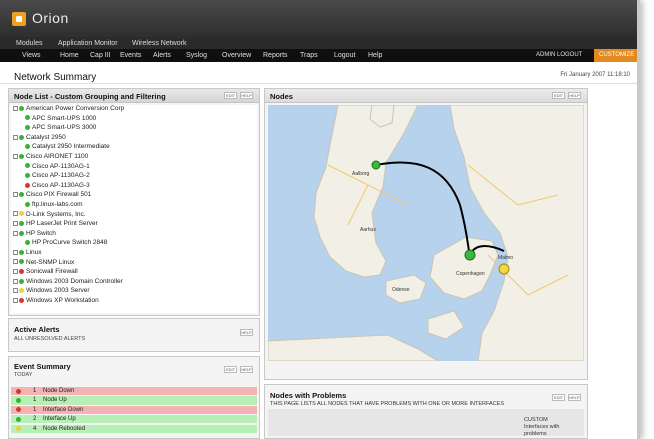  What do you see at coordinates (63, 410) in the screenshot?
I see `event-text: Interface Down` at bounding box center [63, 410].